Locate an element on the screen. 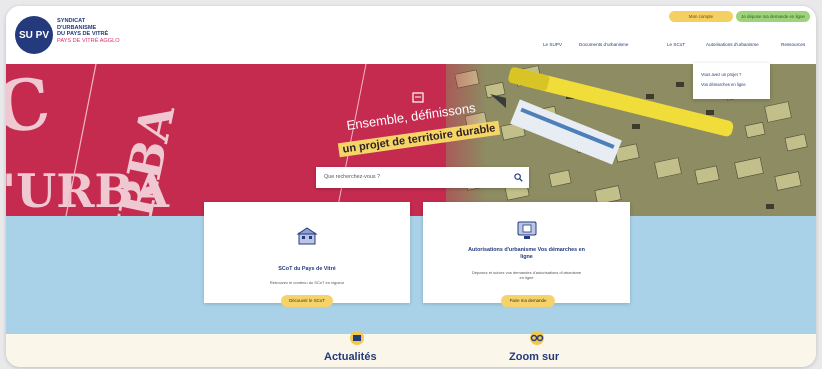 The width and height of the screenshot is (822, 369). dropdown-item-demarches: Vos démarches en ligne is located at coordinates (731, 82).